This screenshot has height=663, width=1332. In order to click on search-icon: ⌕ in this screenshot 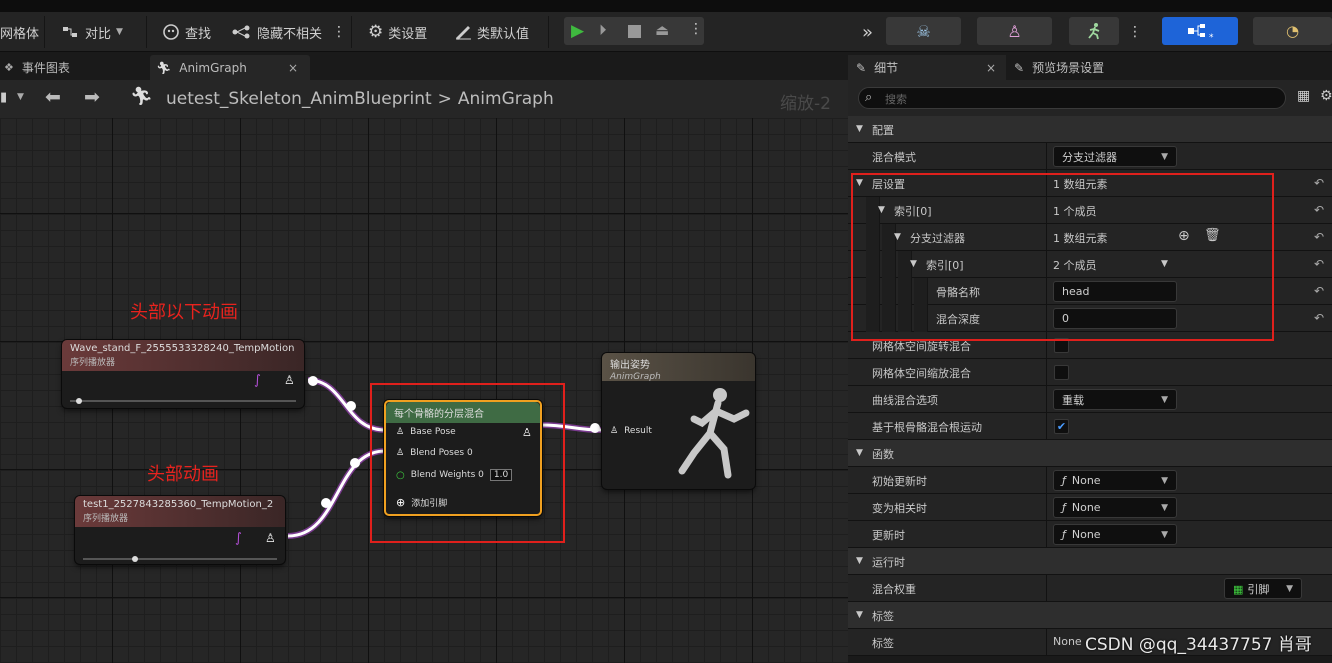, I will do `click(869, 97)`.